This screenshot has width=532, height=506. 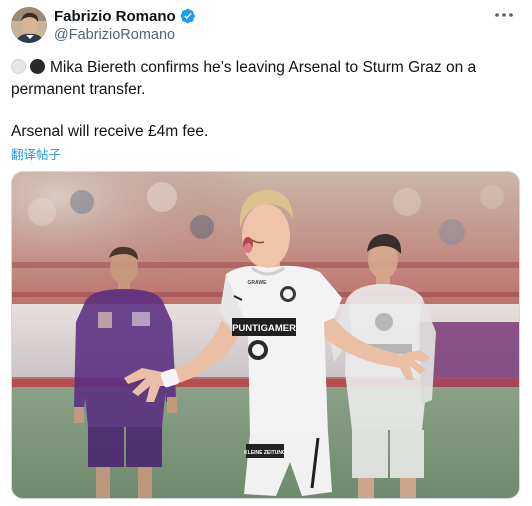 What do you see at coordinates (18, 66) in the screenshot?
I see `white-circle-emoji-icon` at bounding box center [18, 66].